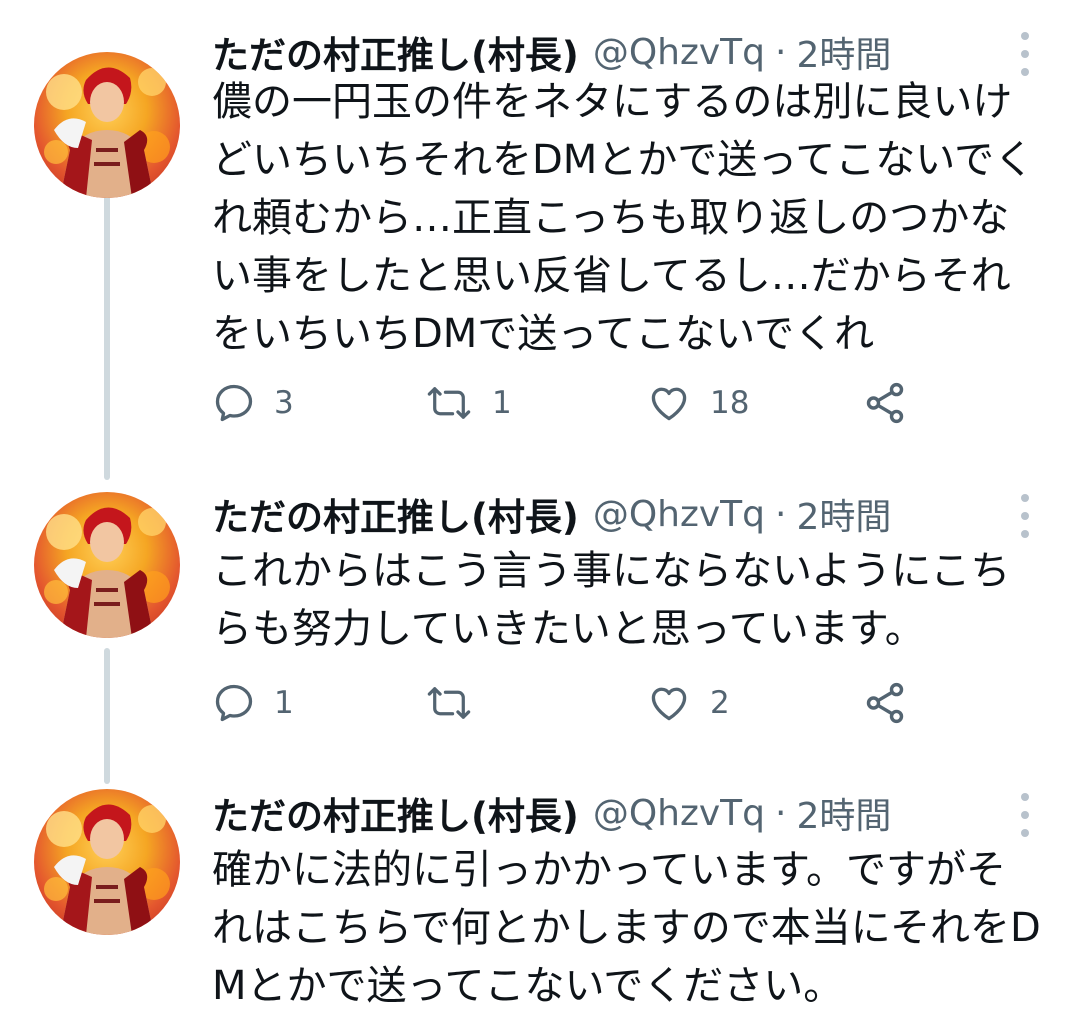 The image size is (1080, 1033). Describe the element at coordinates (688, 703) in the screenshot. I see `like-button: 2` at that location.